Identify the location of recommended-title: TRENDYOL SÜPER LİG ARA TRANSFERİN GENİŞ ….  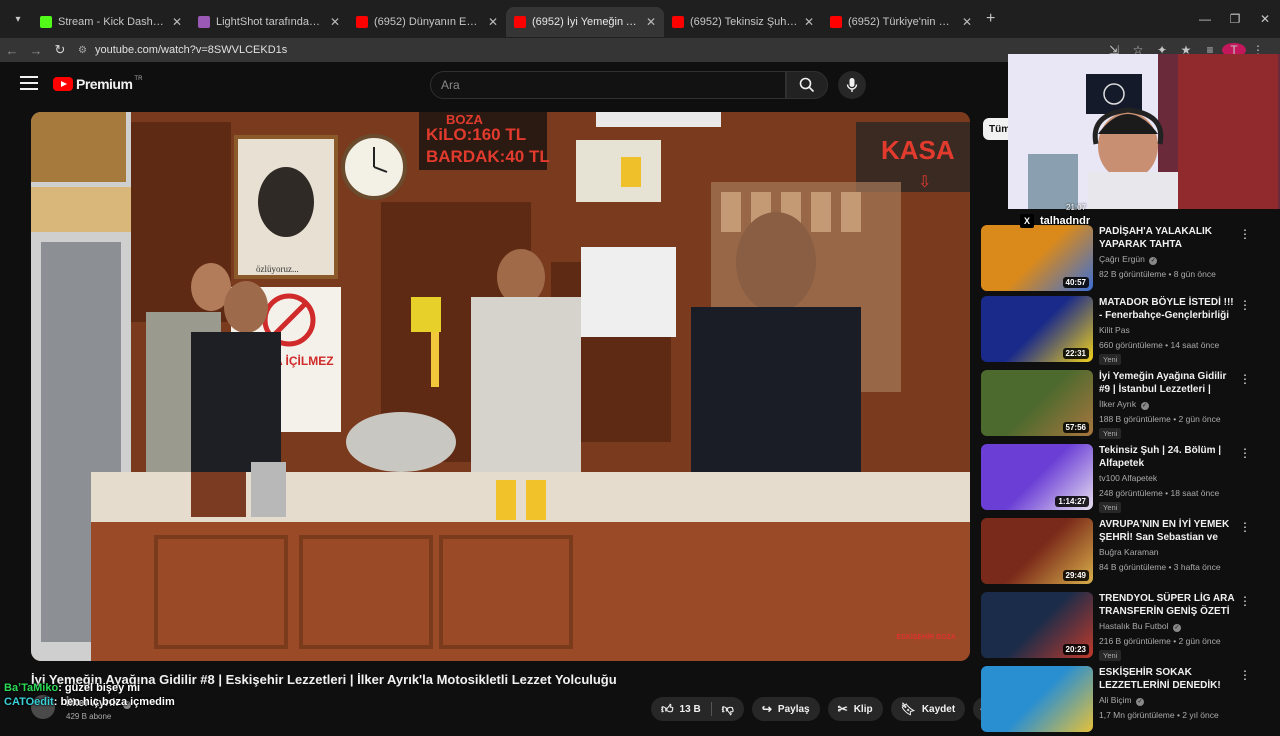
(1168, 605).